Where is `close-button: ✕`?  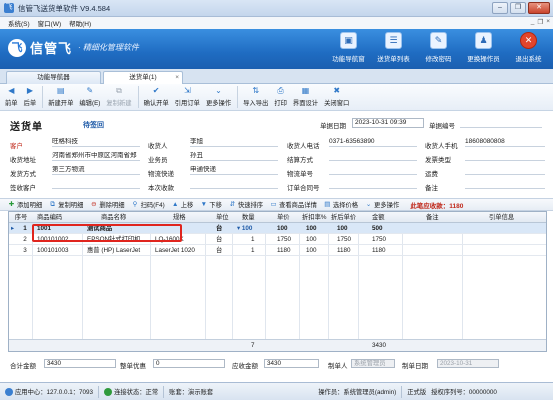 close-button: ✕ is located at coordinates (539, 8).